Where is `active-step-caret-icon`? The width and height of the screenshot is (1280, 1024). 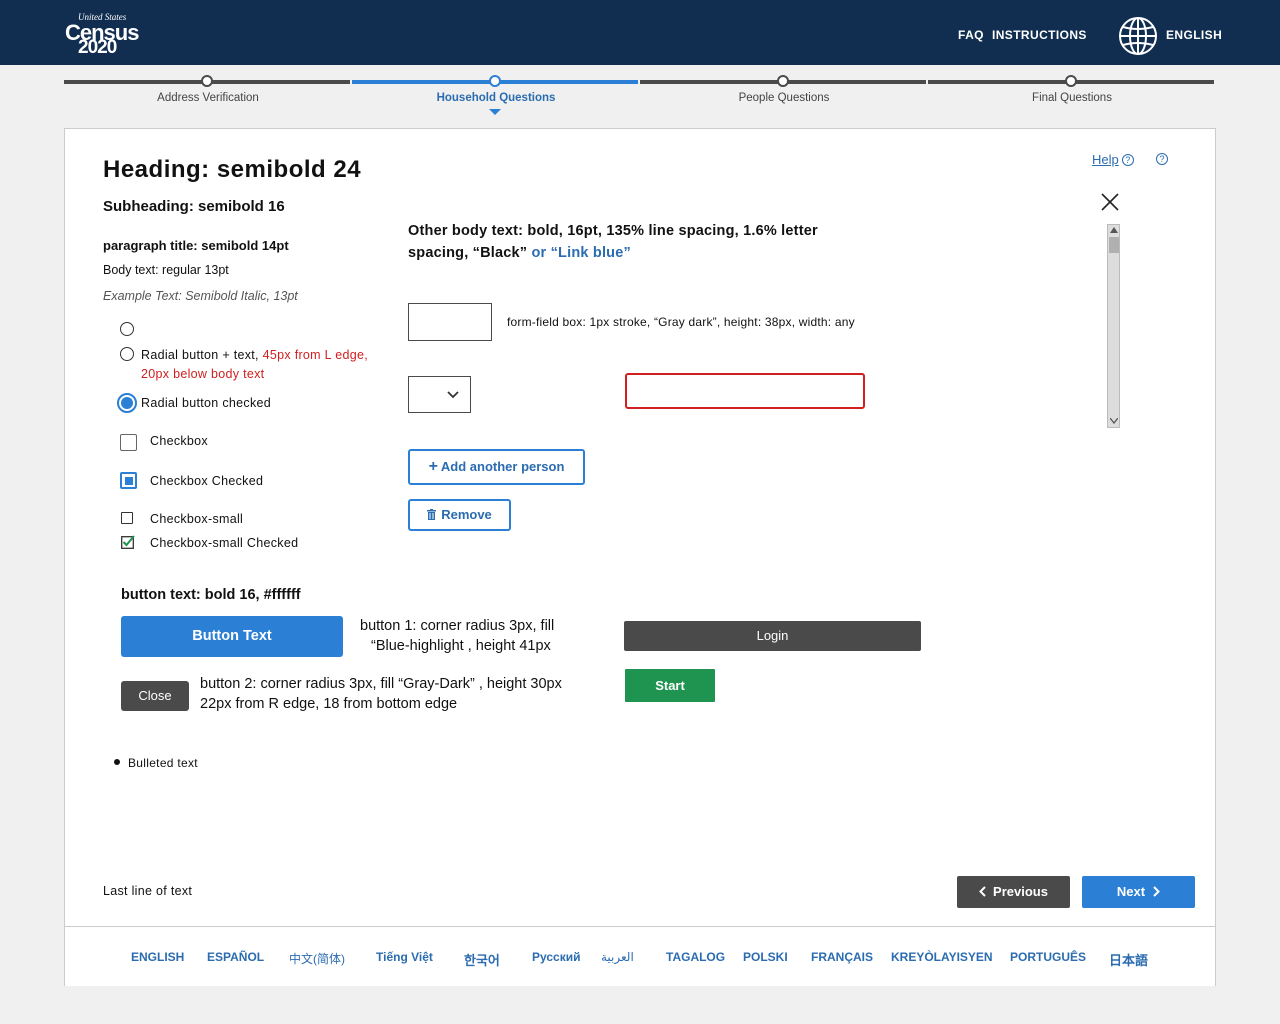 active-step-caret-icon is located at coordinates (495, 112).